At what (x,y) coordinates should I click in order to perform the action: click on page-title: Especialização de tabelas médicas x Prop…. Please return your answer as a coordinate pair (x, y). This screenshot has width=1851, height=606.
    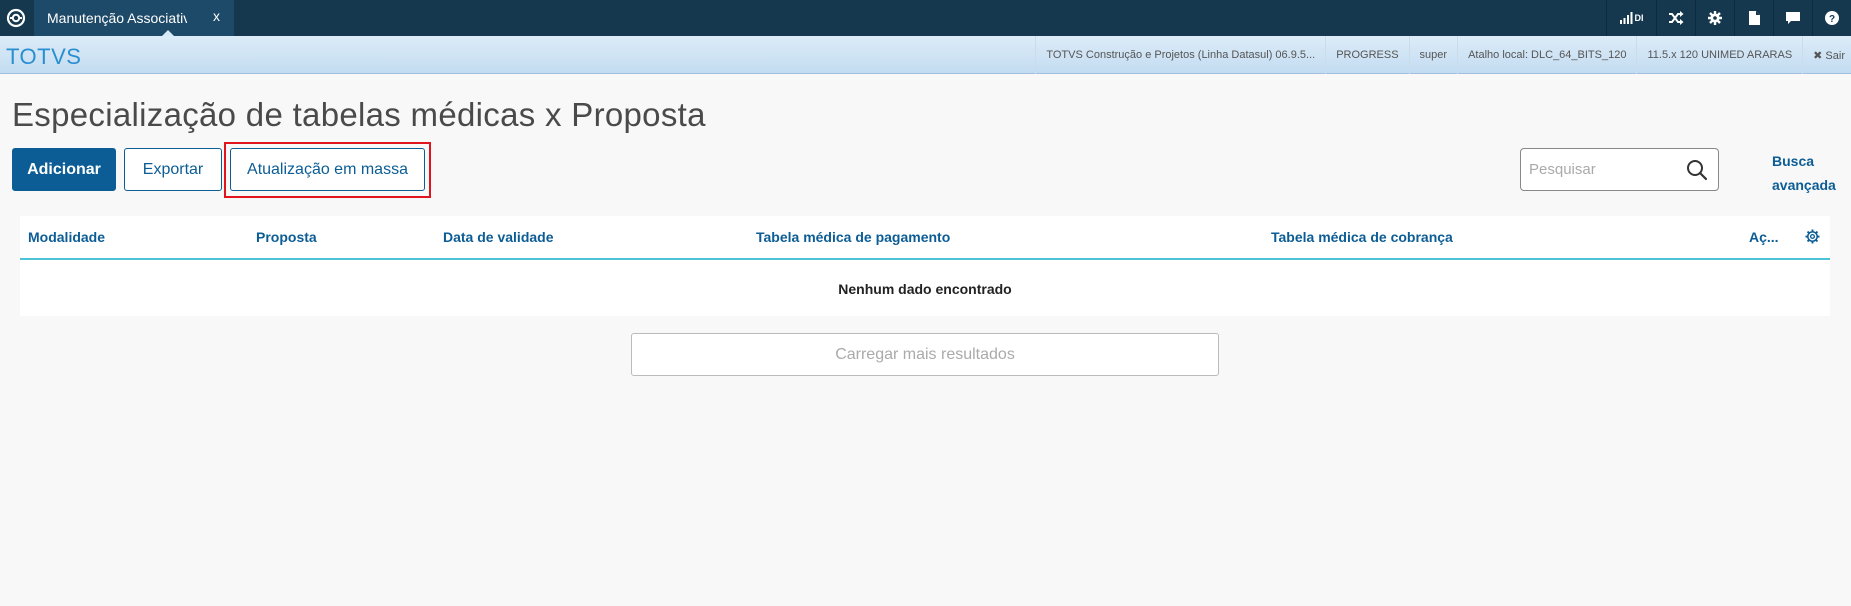
    Looking at the image, I should click on (359, 114).